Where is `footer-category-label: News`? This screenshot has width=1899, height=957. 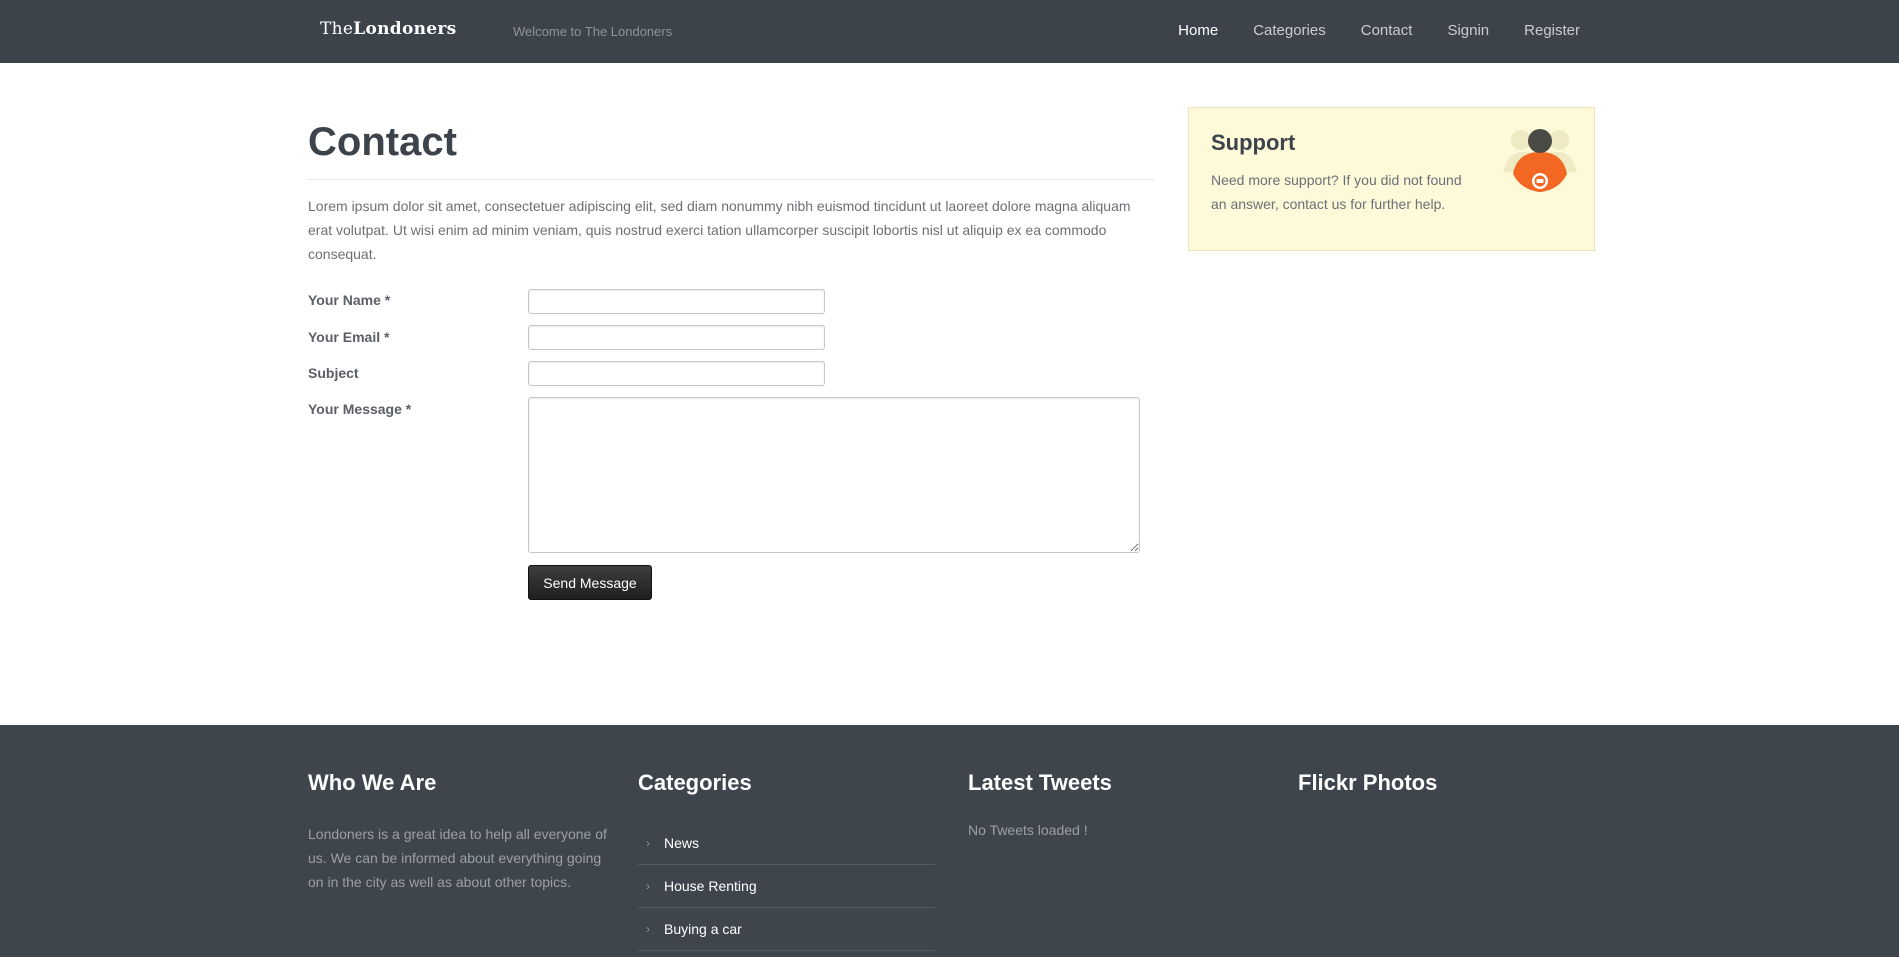 footer-category-label: News is located at coordinates (681, 843).